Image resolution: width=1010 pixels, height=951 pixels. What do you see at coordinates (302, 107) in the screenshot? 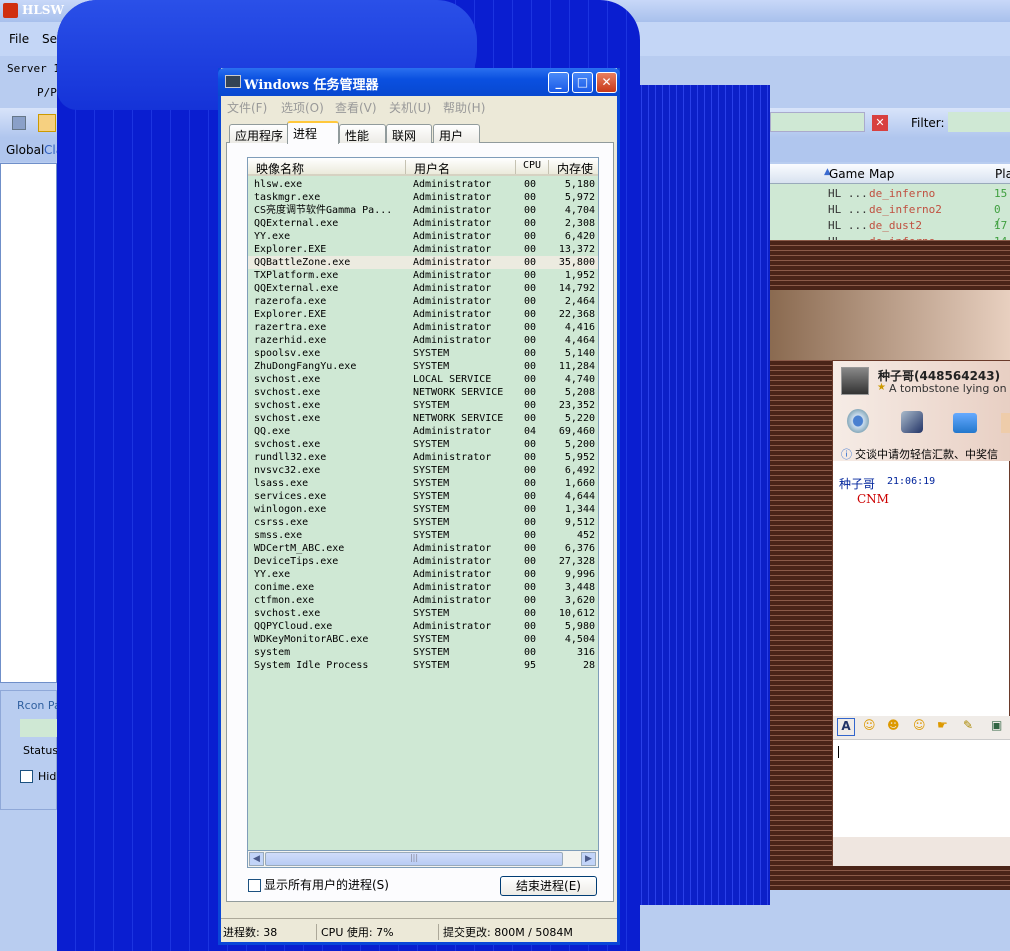
I see `menu-options: 选项(O)` at bounding box center [302, 107].